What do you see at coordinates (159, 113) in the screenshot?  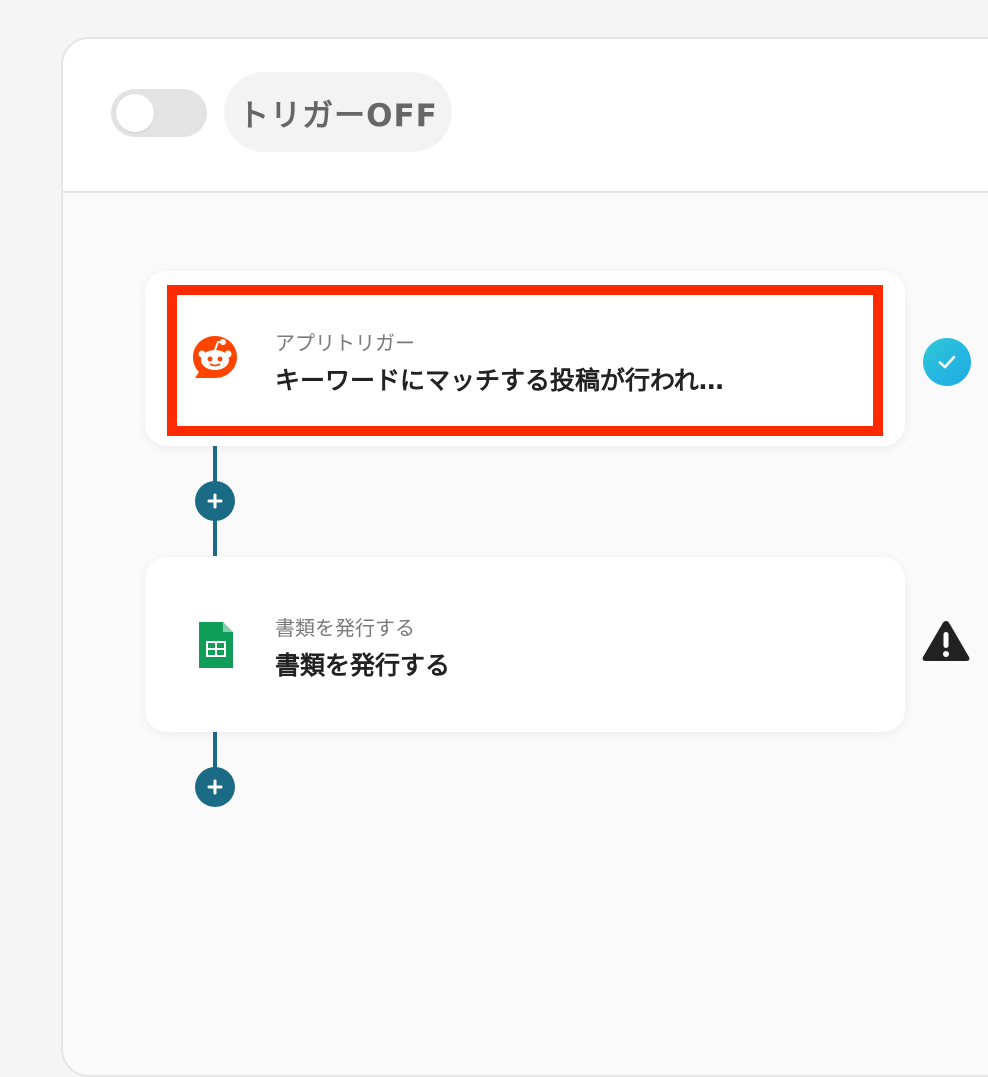 I see `trigger-toggle` at bounding box center [159, 113].